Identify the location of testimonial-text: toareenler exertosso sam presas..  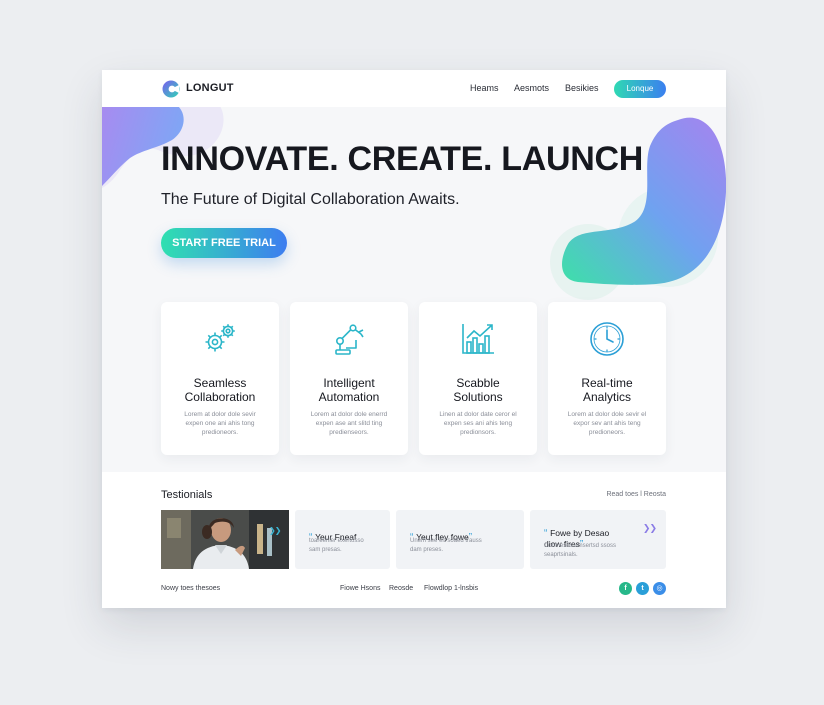
(336, 545).